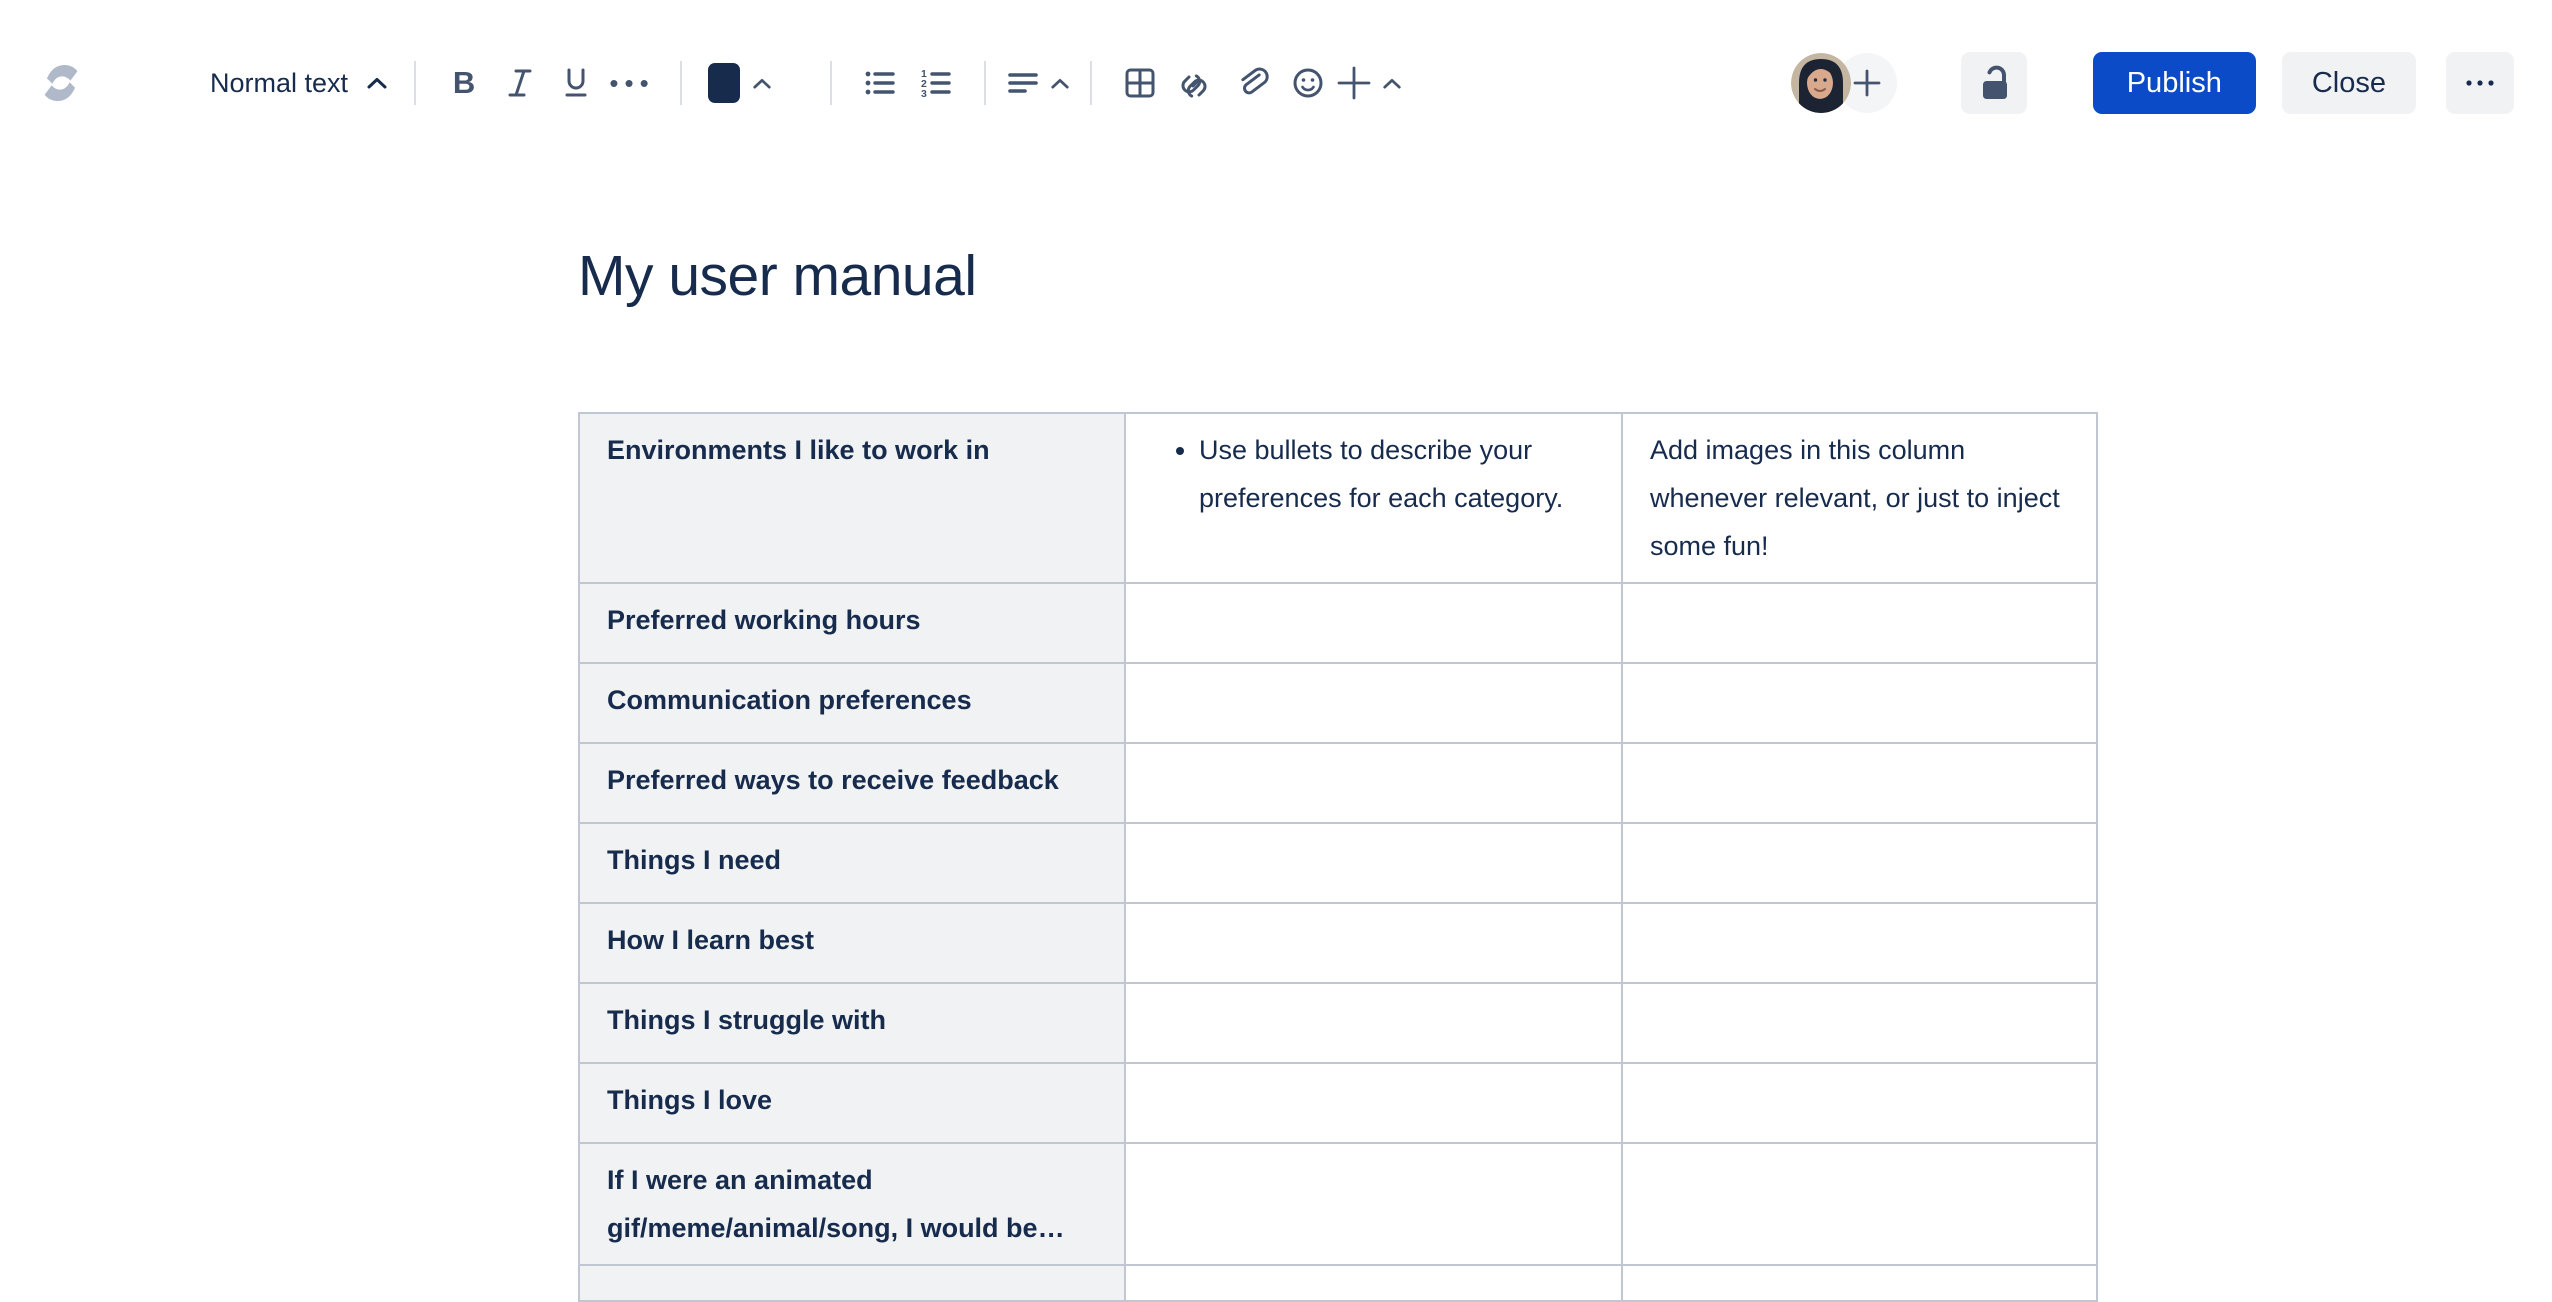 This screenshot has width=2552, height=1302. What do you see at coordinates (1255, 81) in the screenshot?
I see `attachment-icon` at bounding box center [1255, 81].